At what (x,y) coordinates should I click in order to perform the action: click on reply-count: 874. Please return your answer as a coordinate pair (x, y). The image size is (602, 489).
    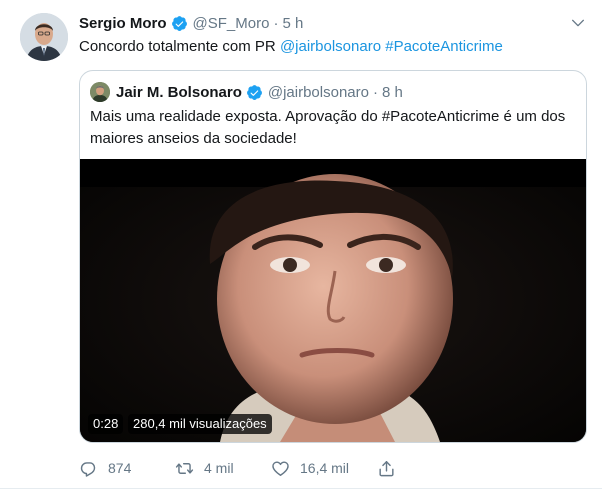
    Looking at the image, I should click on (120, 468).